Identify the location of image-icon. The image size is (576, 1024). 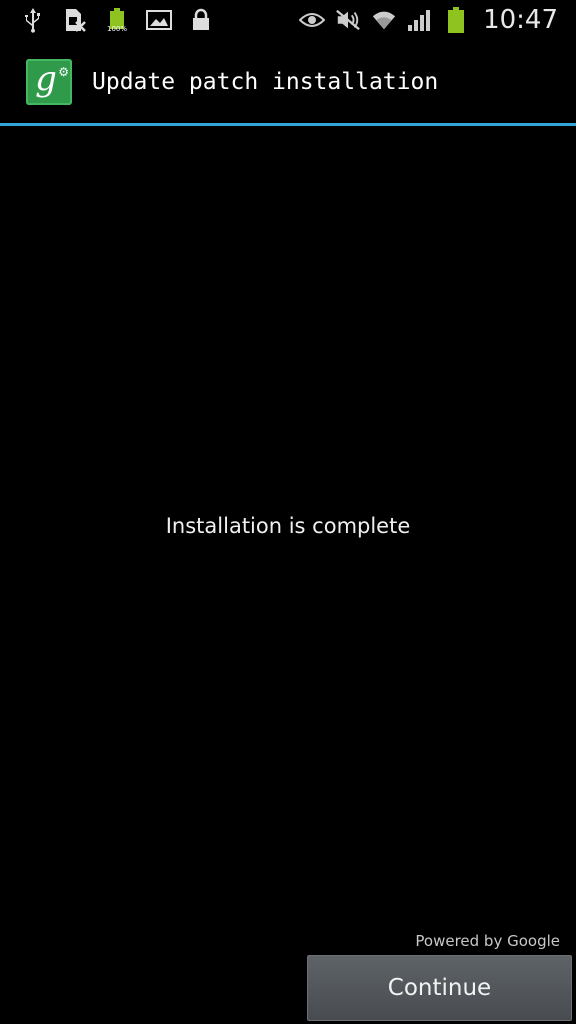
(159, 20).